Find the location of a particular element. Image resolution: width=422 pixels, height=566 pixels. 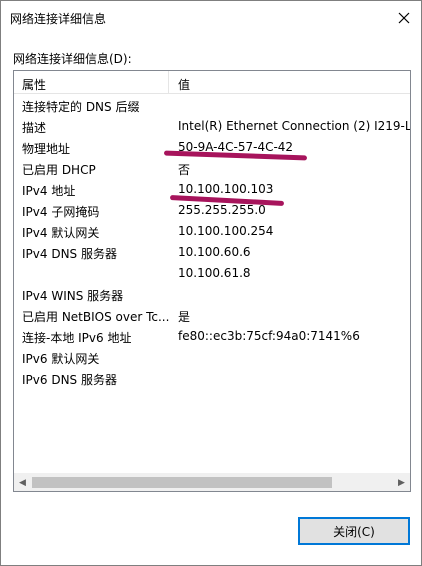

details-group-label: 网络连接详细信息(D): is located at coordinates (72, 59).